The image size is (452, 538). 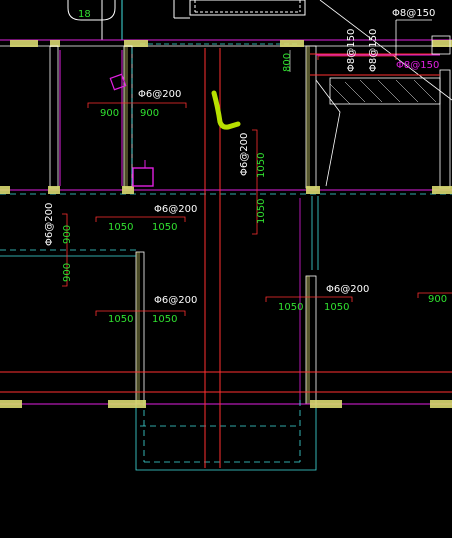 What do you see at coordinates (290, 307) in the screenshot?
I see `room6-dim-left: 1050` at bounding box center [290, 307].